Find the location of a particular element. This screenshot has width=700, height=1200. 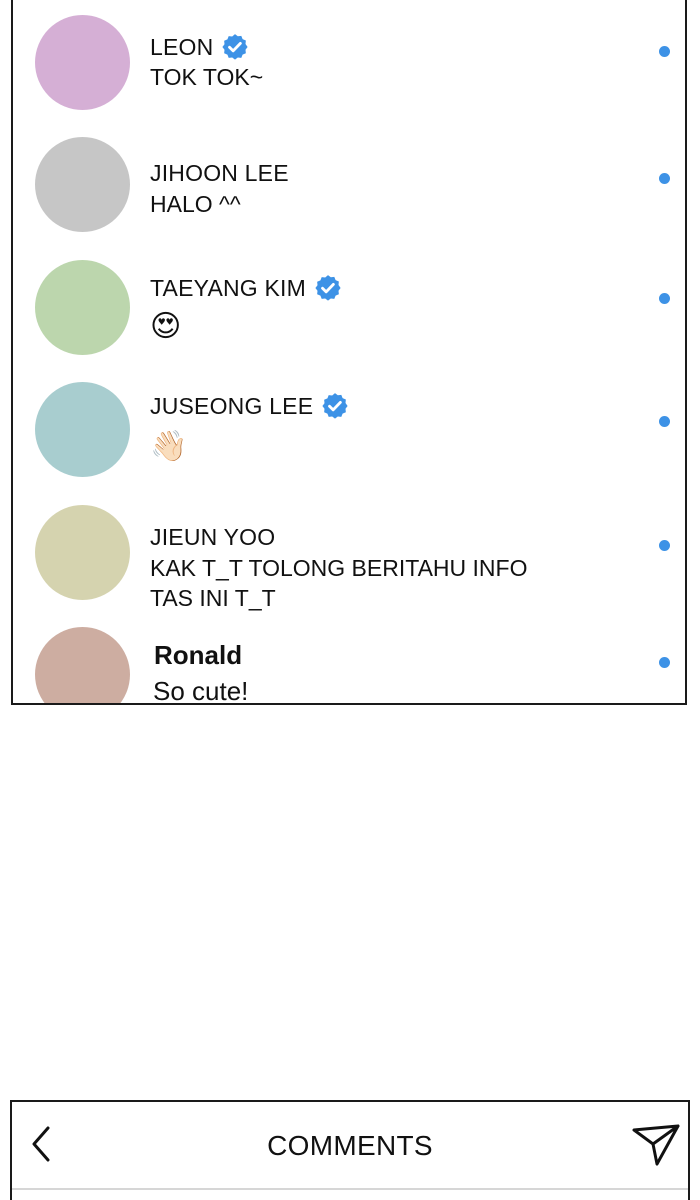

user-name: JIHOON LEE is located at coordinates (219, 173).